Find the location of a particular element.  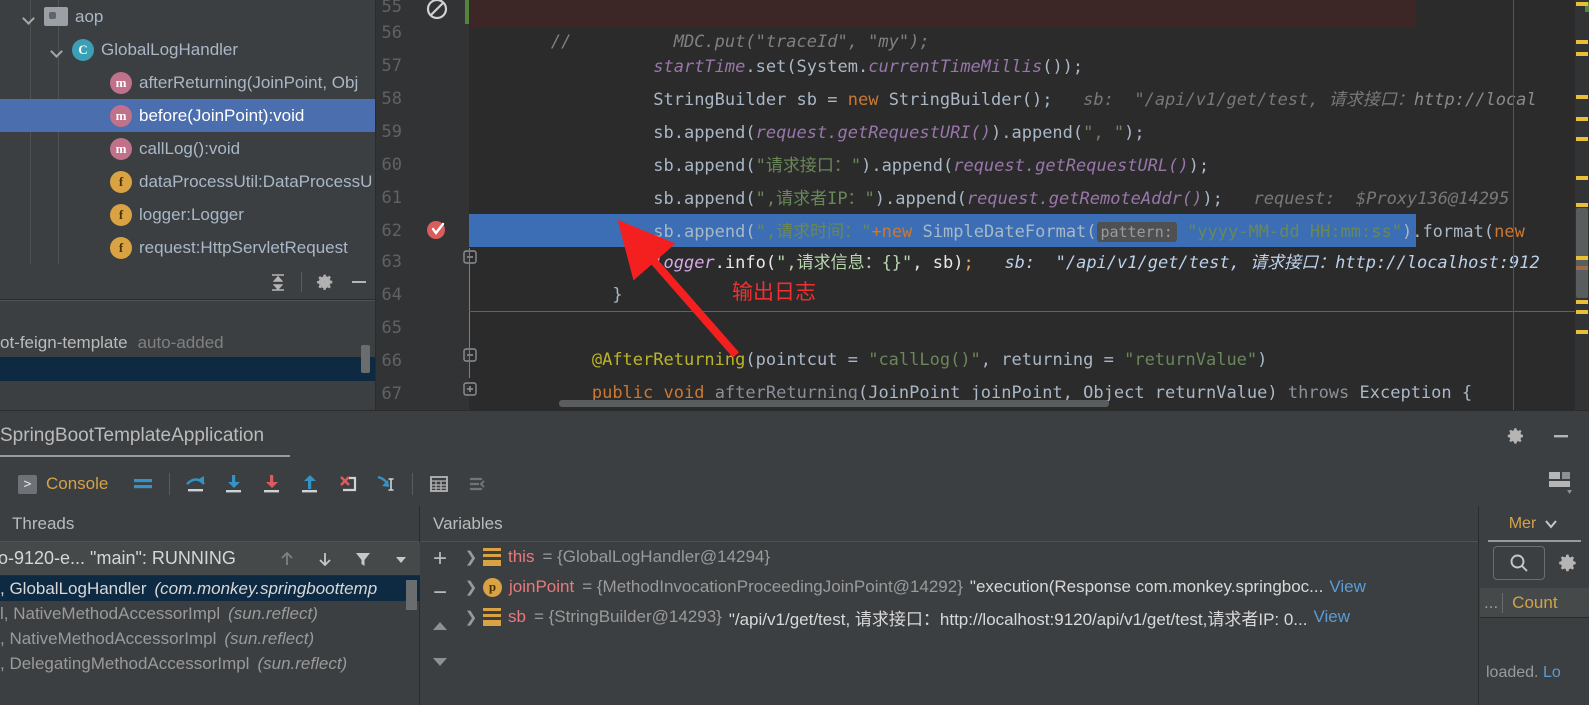

structure-row-logger: f logger:Logger is located at coordinates (187, 214).